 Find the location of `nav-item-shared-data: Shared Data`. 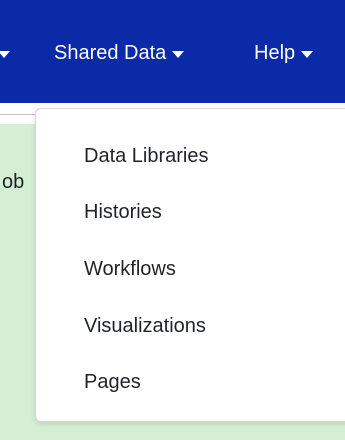

nav-item-shared-data: Shared Data is located at coordinates (119, 53).